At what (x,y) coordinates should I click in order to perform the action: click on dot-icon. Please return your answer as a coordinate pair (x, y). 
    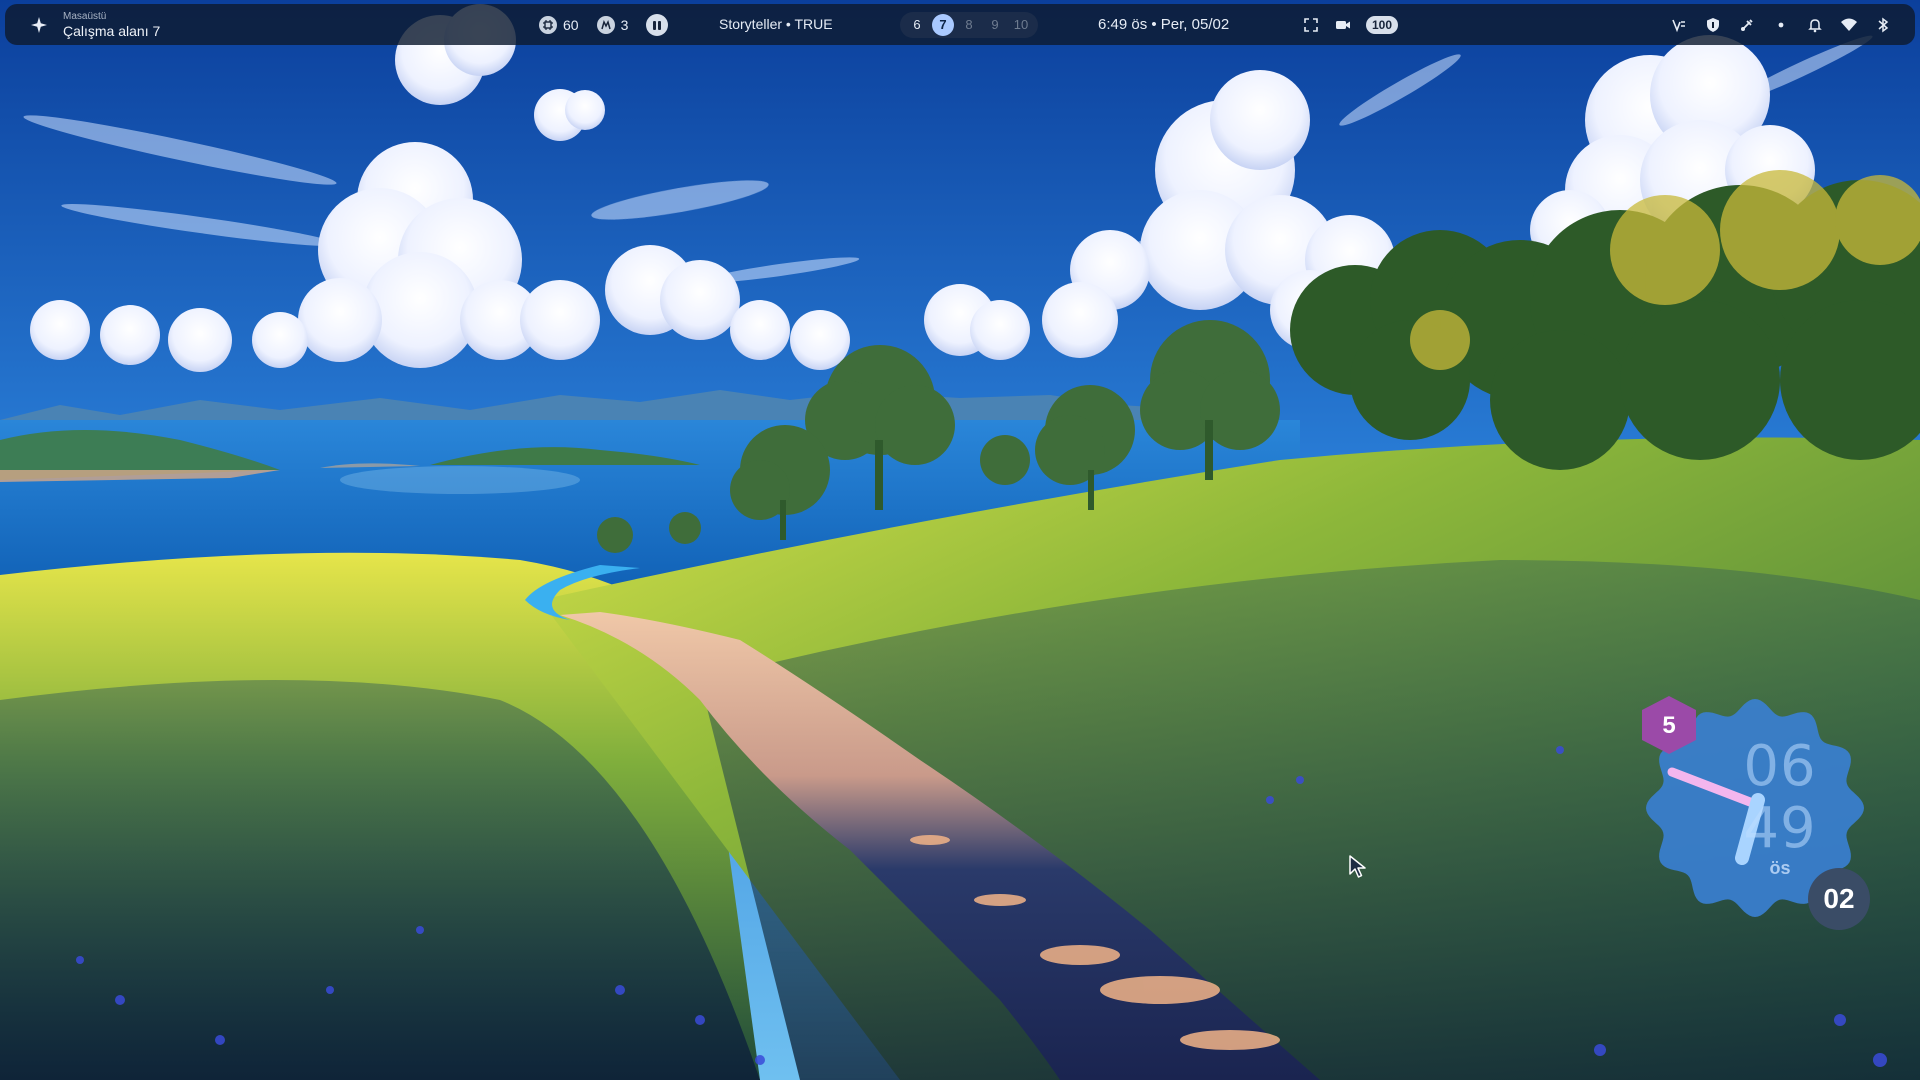
    Looking at the image, I should click on (1781, 25).